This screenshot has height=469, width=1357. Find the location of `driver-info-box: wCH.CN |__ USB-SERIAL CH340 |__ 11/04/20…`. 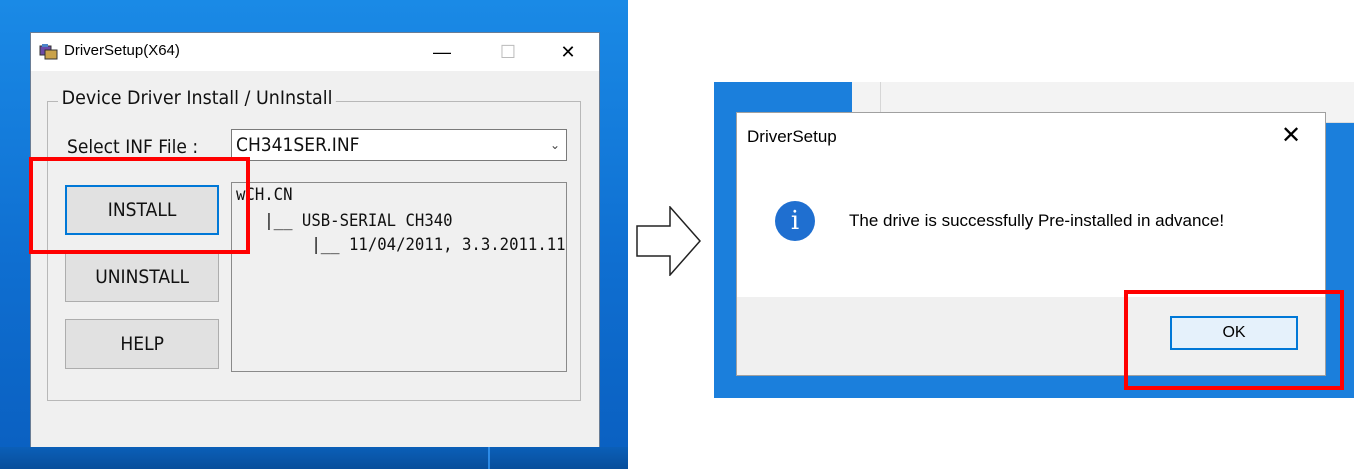

driver-info-box: wCH.CN |__ USB-SERIAL CH340 |__ 11/04/20… is located at coordinates (399, 277).